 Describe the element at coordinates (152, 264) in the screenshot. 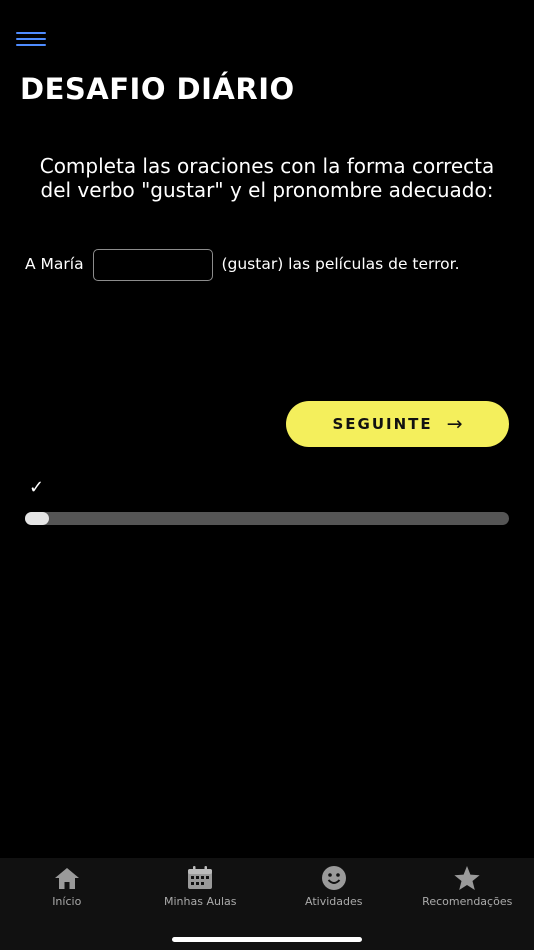

I see `answer-input` at that location.